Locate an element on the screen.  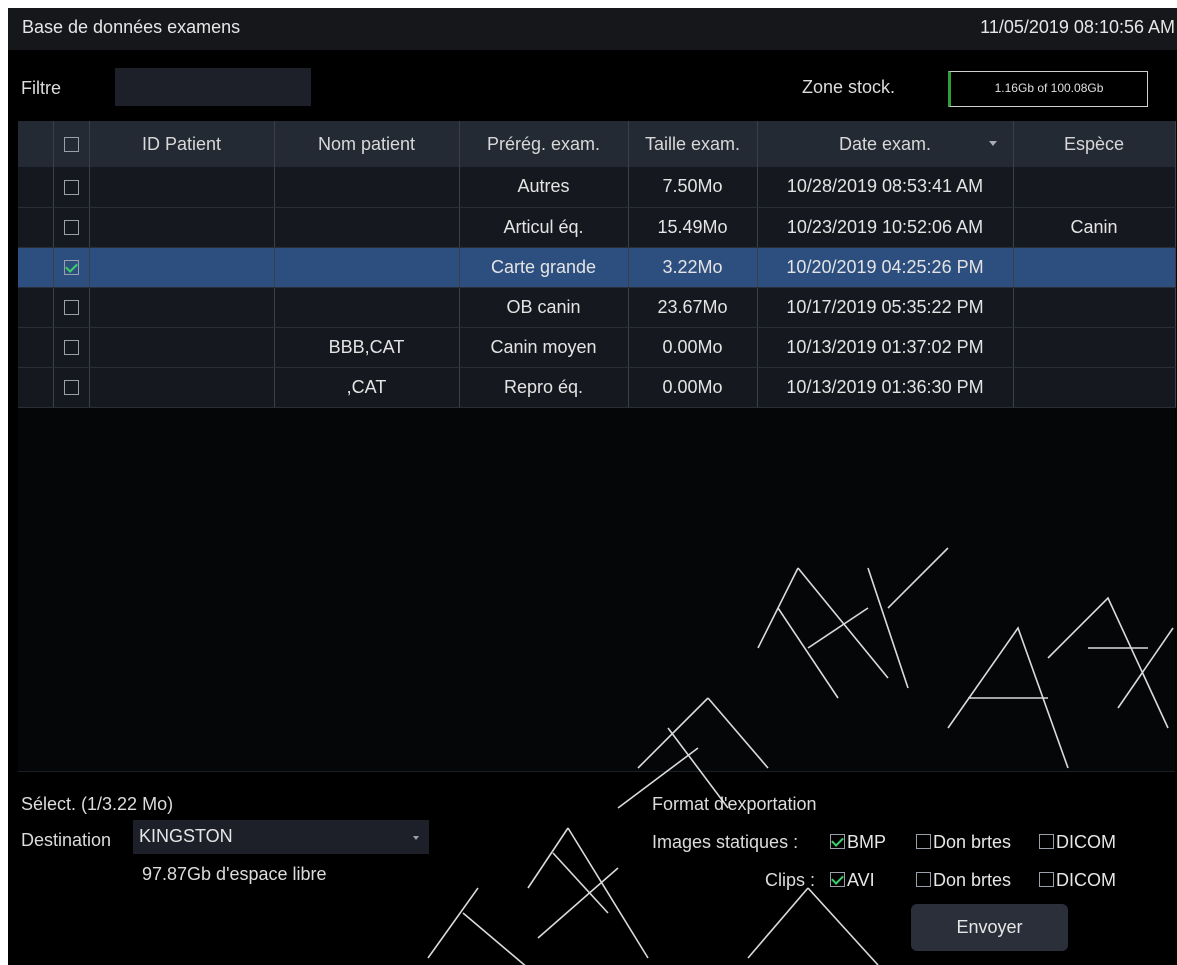
static-raw-option: Don brtes is located at coordinates (963, 842).